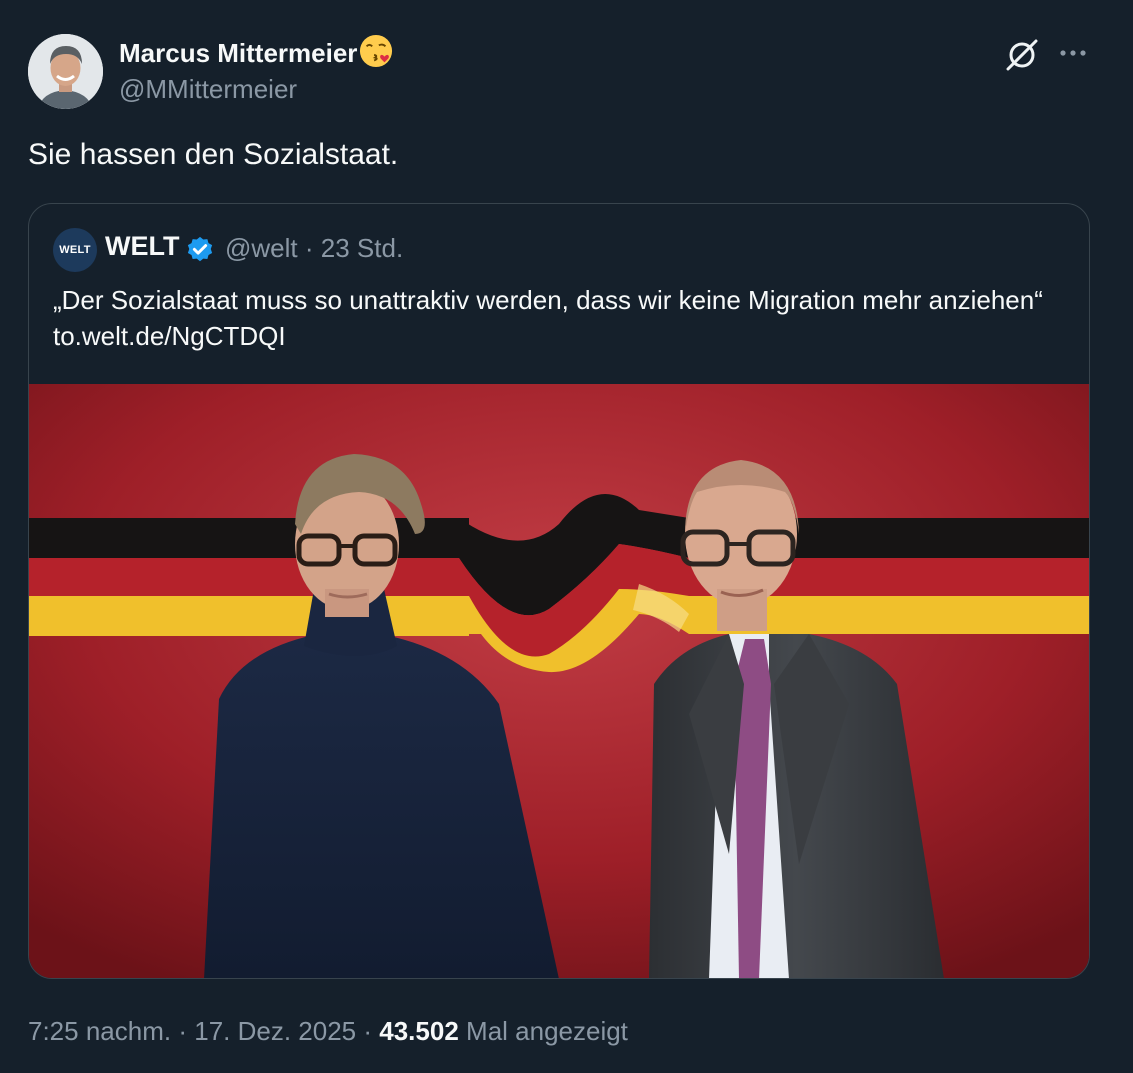 The image size is (1133, 1073). Describe the element at coordinates (200, 249) in the screenshot. I see `verified-badge-icon` at that location.